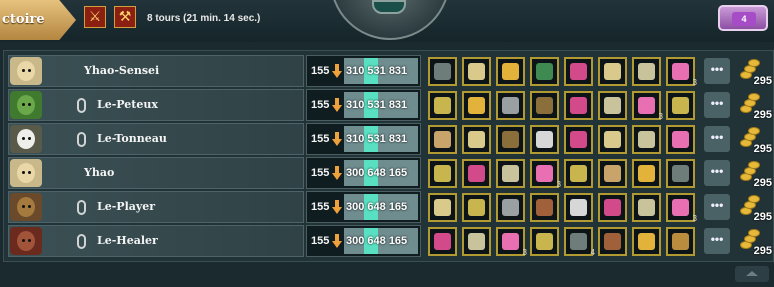 The width and height of the screenshot is (774, 287). What do you see at coordinates (204, 18) in the screenshot?
I see `fight-duration: 8 tours (21 min. 14 sec.)` at bounding box center [204, 18].